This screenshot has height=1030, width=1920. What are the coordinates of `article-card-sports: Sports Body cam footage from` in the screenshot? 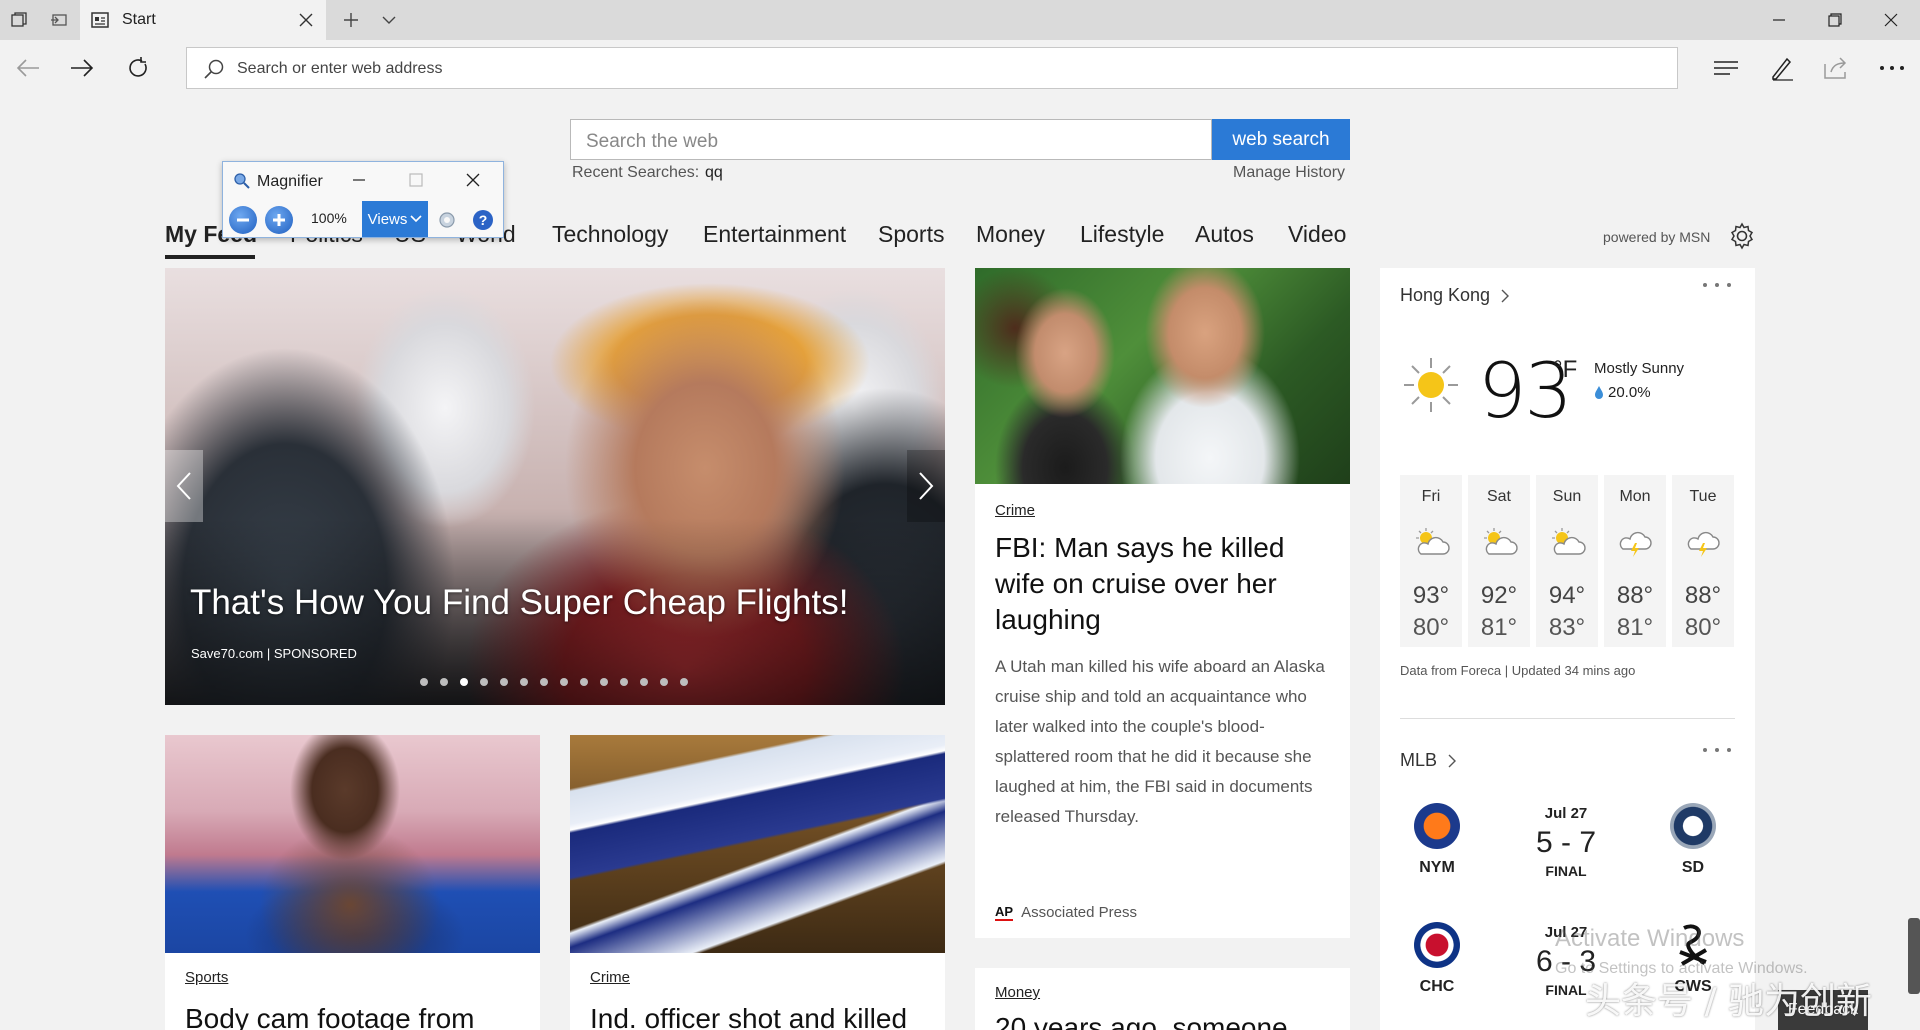 It's located at (352, 882).